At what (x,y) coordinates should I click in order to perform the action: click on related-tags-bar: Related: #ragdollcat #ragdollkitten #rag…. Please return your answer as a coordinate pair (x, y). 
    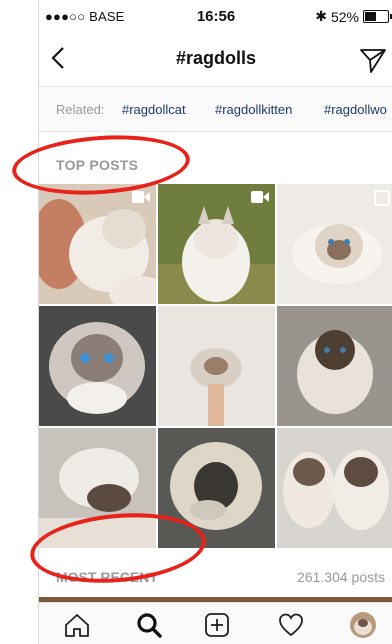
    Looking at the image, I should click on (215, 109).